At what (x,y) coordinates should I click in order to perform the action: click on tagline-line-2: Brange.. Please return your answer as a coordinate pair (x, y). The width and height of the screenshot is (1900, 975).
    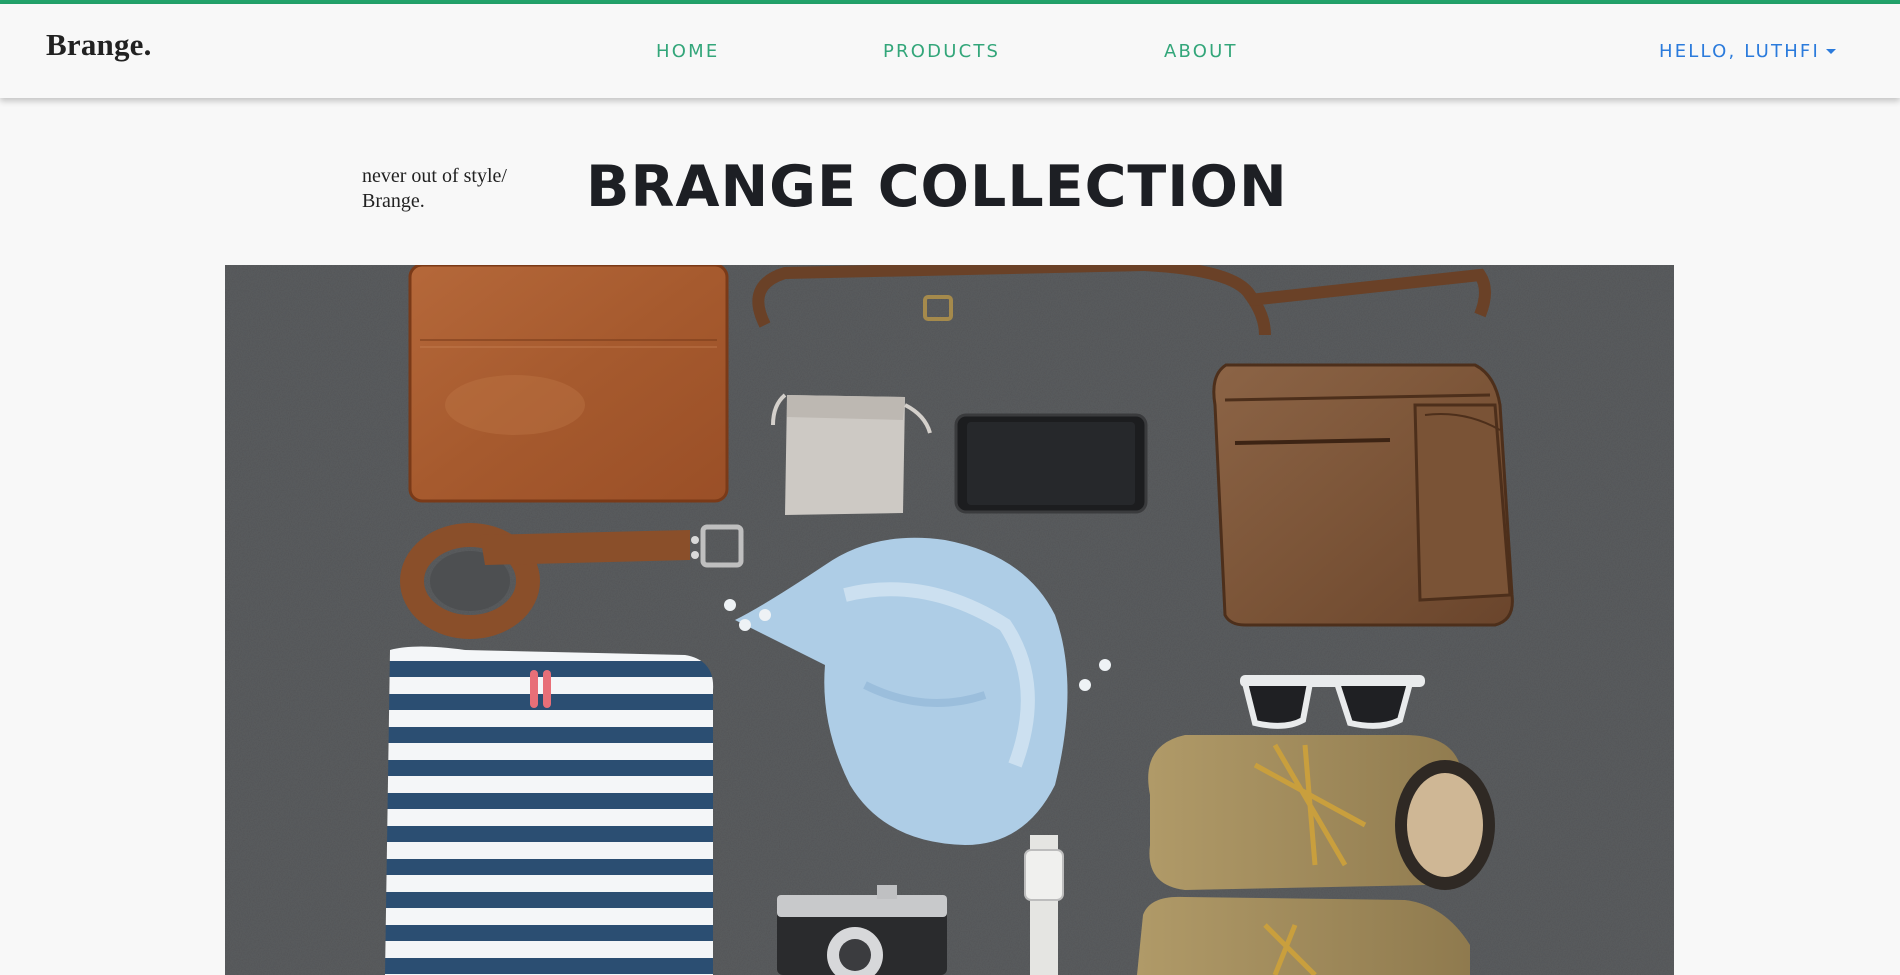
    Looking at the image, I should click on (393, 201).